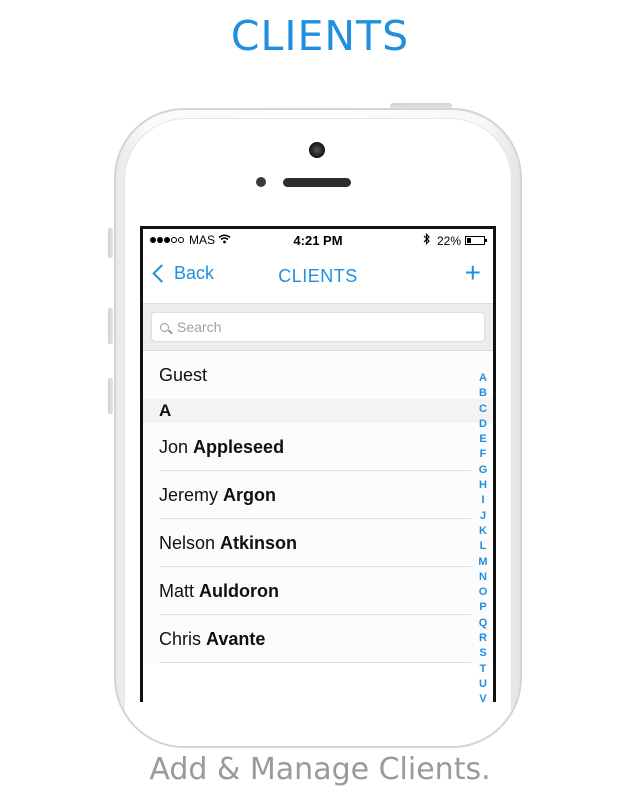  Describe the element at coordinates (483, 500) in the screenshot. I see `index-letter-i: I` at that location.